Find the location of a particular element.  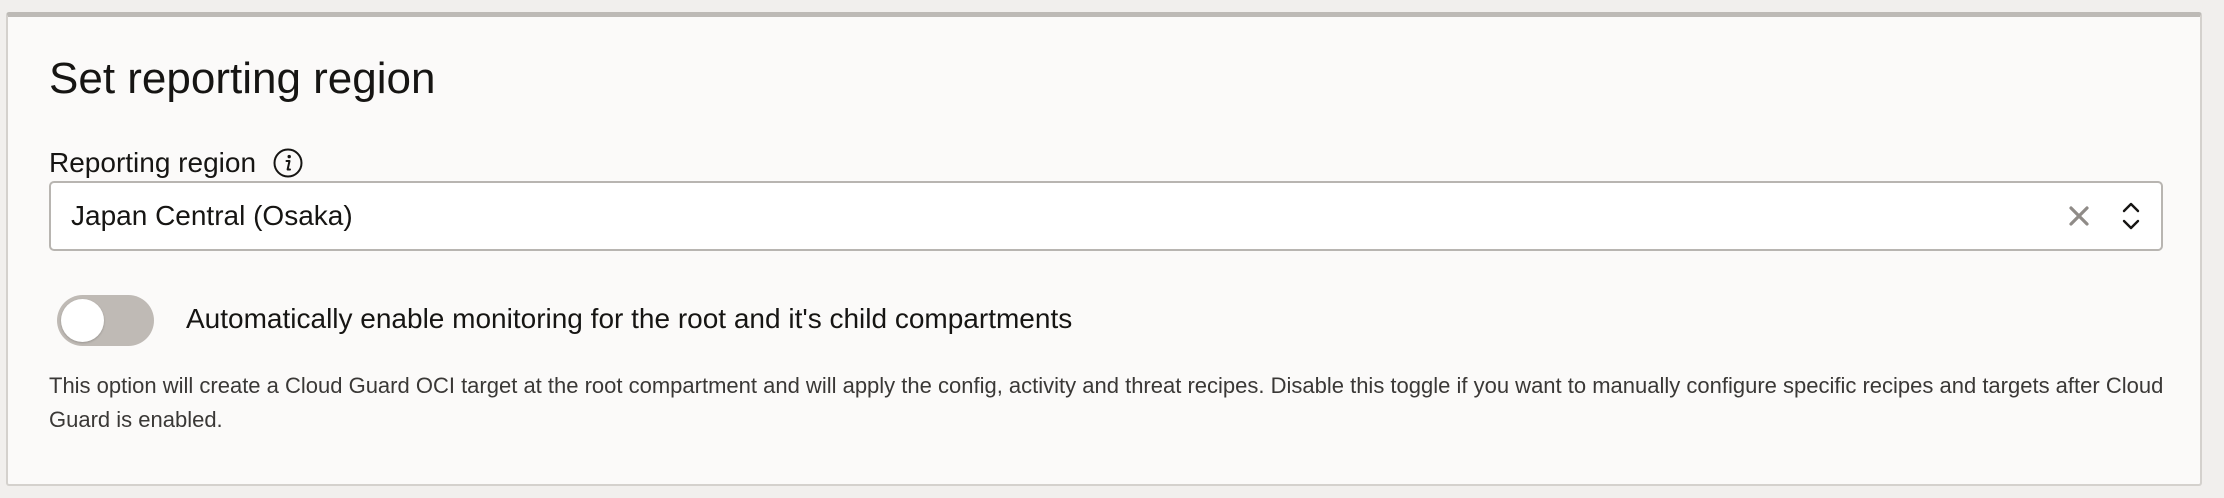

auto-monitoring-toggle is located at coordinates (105, 320).